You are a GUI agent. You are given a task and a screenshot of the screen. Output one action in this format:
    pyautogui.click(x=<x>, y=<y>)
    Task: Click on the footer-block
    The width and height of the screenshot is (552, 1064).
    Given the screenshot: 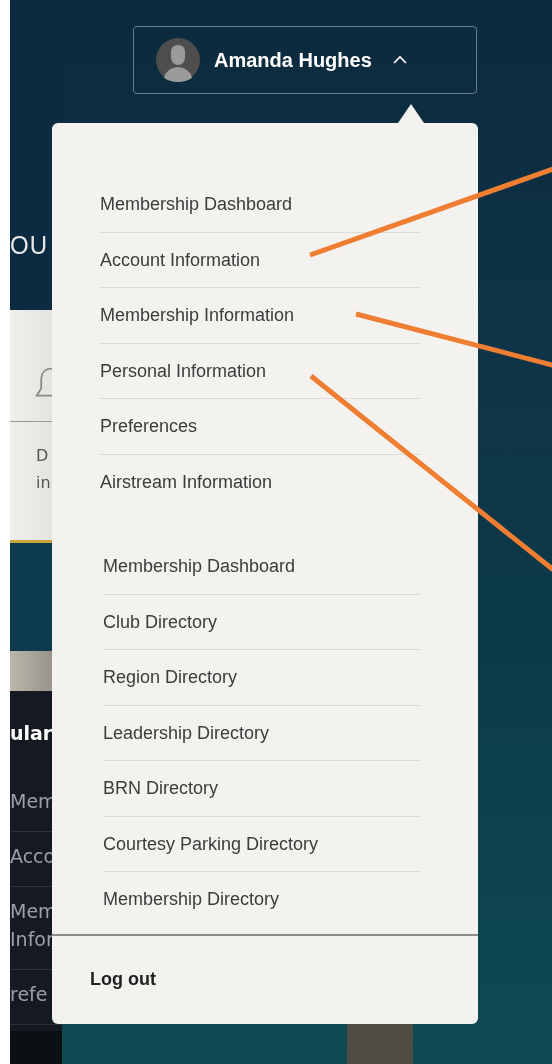 What is the action you would take?
    pyautogui.click(x=380, y=1044)
    